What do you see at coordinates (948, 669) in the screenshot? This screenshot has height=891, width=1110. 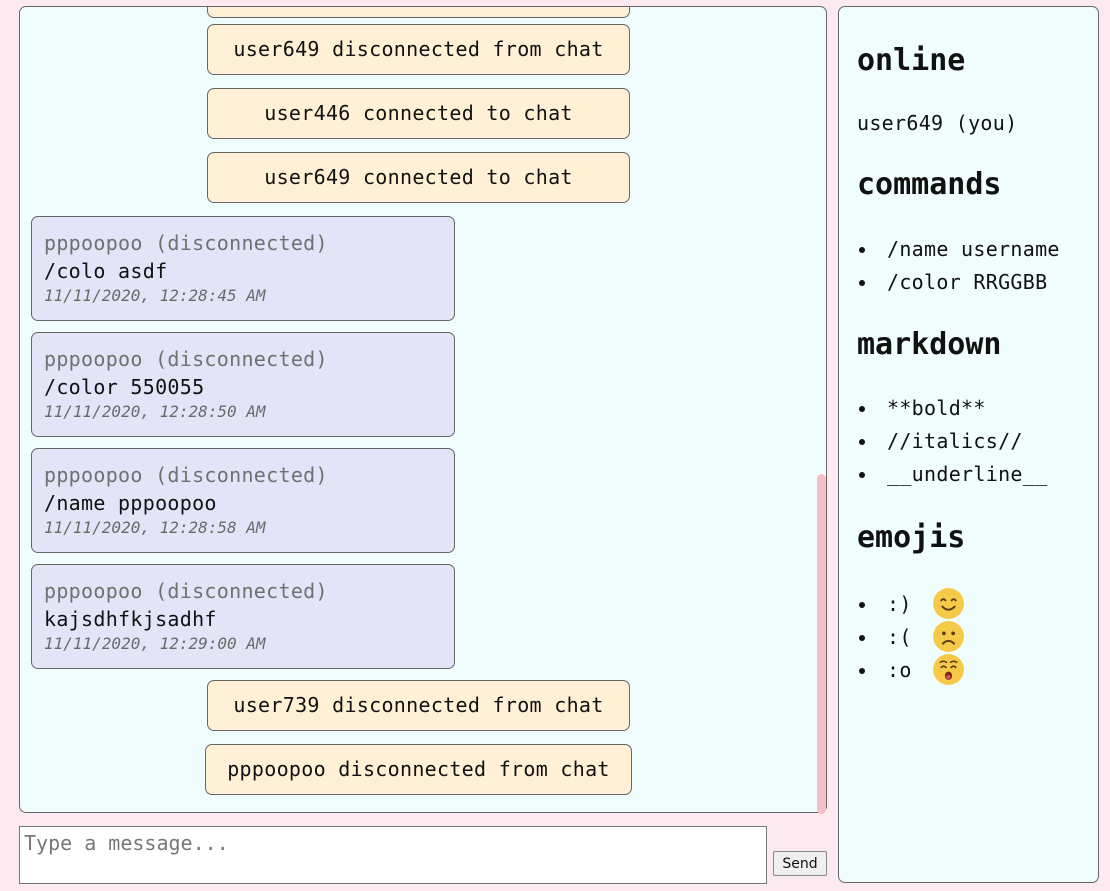 I see `surprised-face-icon` at bounding box center [948, 669].